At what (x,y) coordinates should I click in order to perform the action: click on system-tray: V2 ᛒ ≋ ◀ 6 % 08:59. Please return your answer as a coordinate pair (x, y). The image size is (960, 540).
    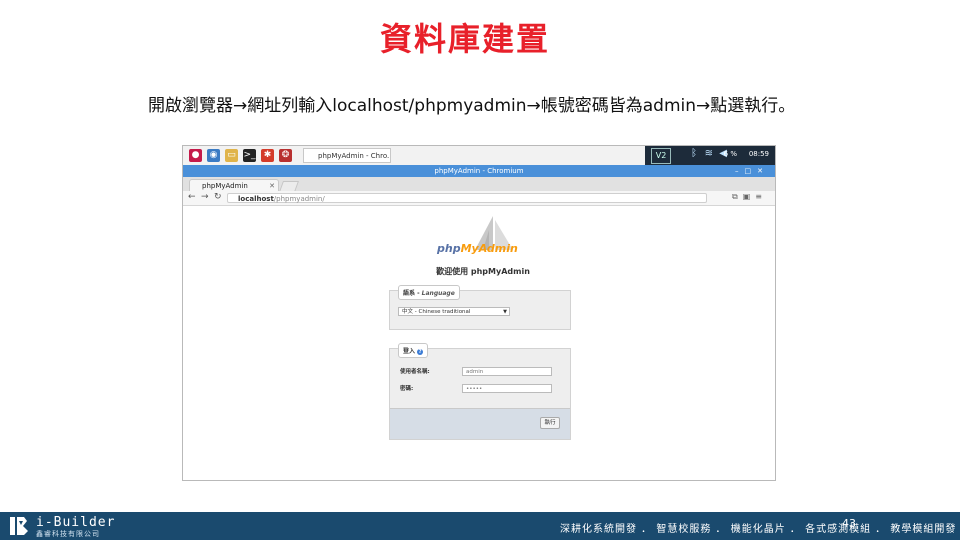
    Looking at the image, I should click on (710, 155).